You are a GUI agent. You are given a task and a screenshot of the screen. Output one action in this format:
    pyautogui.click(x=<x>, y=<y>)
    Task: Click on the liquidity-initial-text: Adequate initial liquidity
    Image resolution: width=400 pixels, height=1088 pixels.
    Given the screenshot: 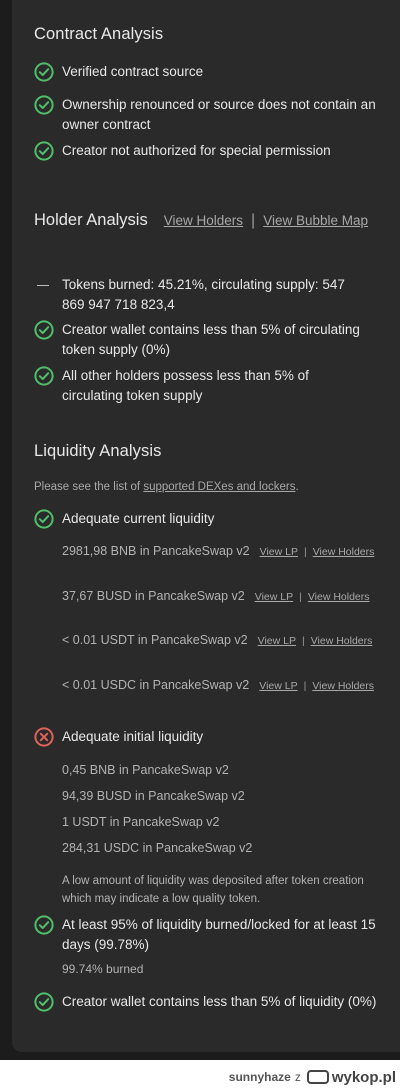 What is the action you would take?
    pyautogui.click(x=133, y=736)
    